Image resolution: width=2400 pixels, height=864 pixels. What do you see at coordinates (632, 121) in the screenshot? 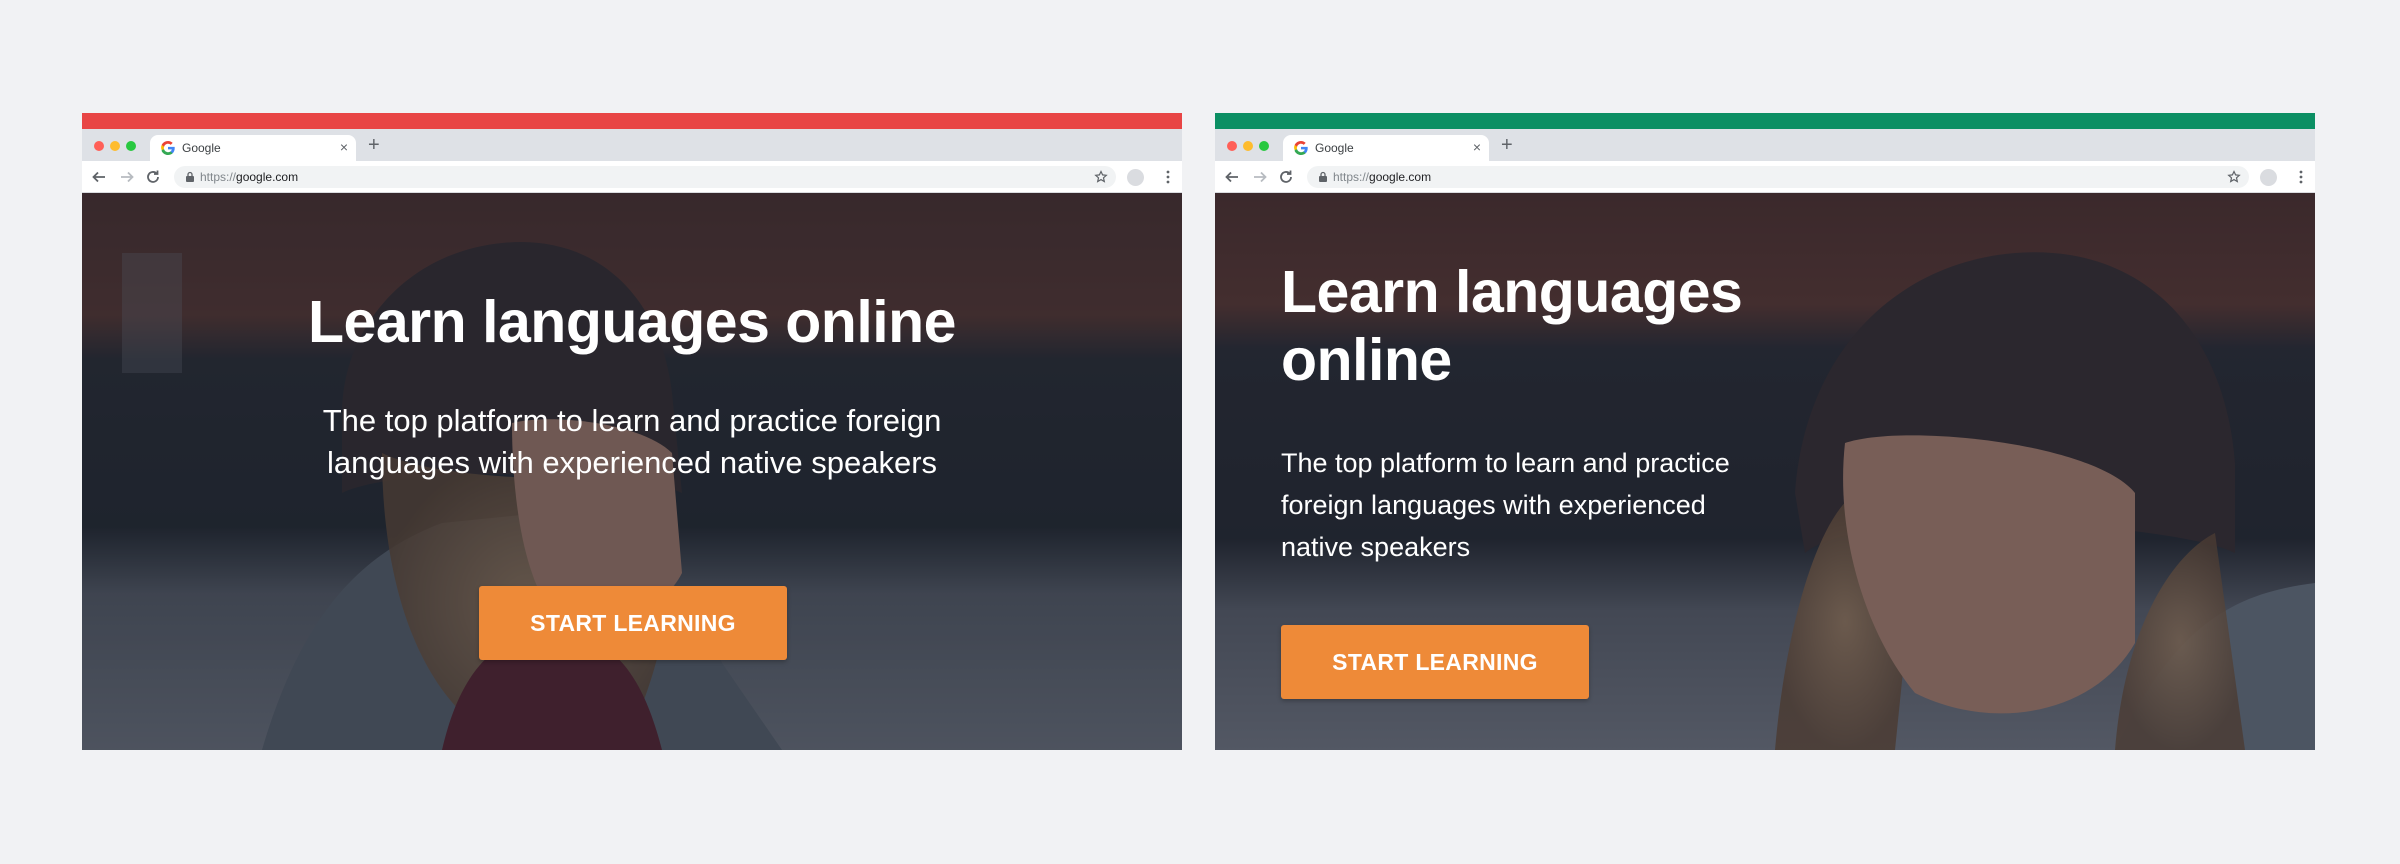
I see `accent-bar-red` at bounding box center [632, 121].